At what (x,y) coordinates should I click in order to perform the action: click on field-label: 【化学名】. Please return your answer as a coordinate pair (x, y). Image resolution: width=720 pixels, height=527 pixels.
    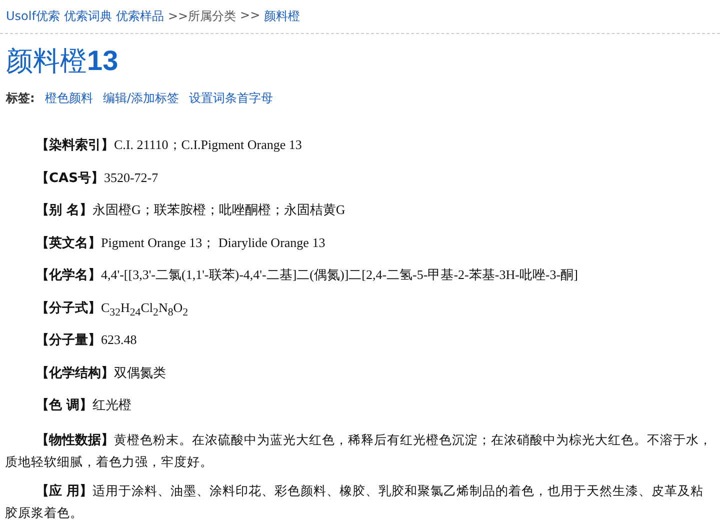
    Looking at the image, I should click on (68, 275).